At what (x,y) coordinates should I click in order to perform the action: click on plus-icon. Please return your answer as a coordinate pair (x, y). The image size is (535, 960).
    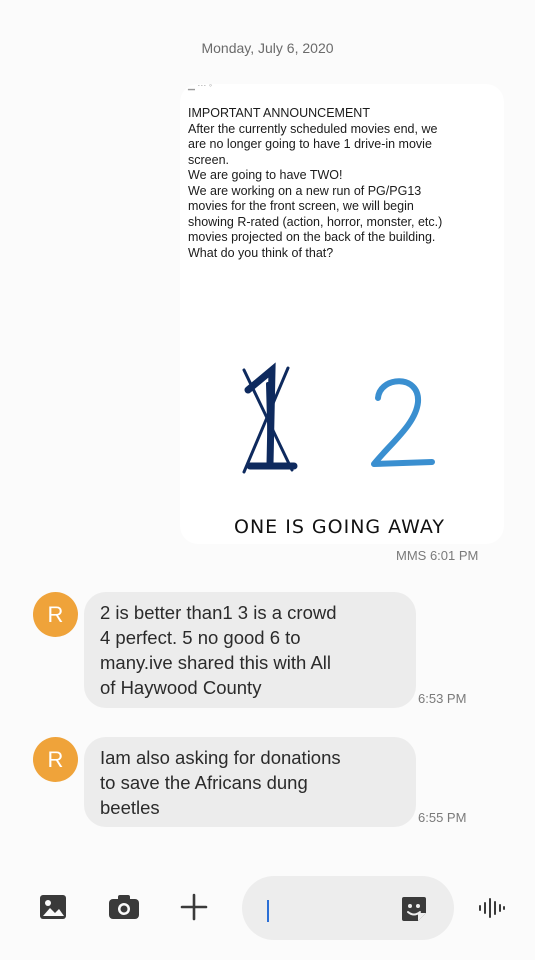
    Looking at the image, I should click on (194, 907).